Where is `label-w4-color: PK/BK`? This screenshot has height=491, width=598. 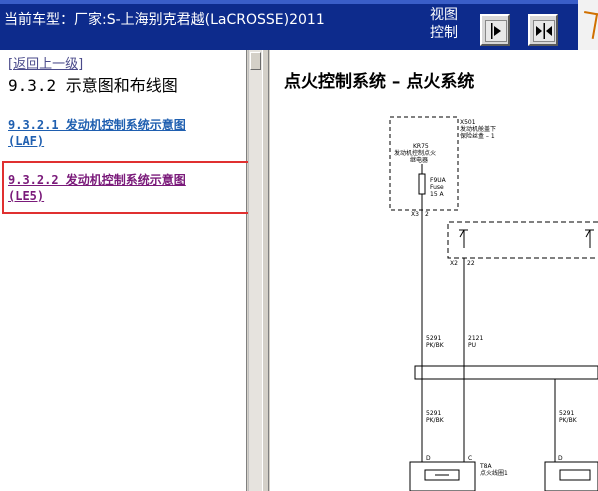 label-w4-color: PK/BK is located at coordinates (568, 420).